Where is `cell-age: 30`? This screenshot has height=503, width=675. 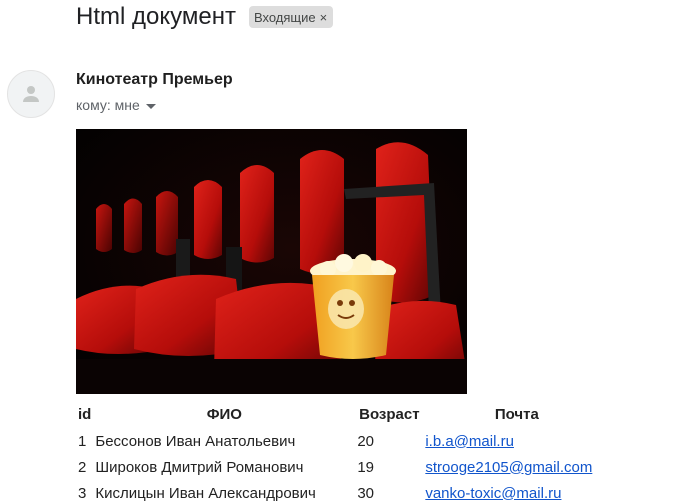 cell-age: 30 is located at coordinates (366, 493).